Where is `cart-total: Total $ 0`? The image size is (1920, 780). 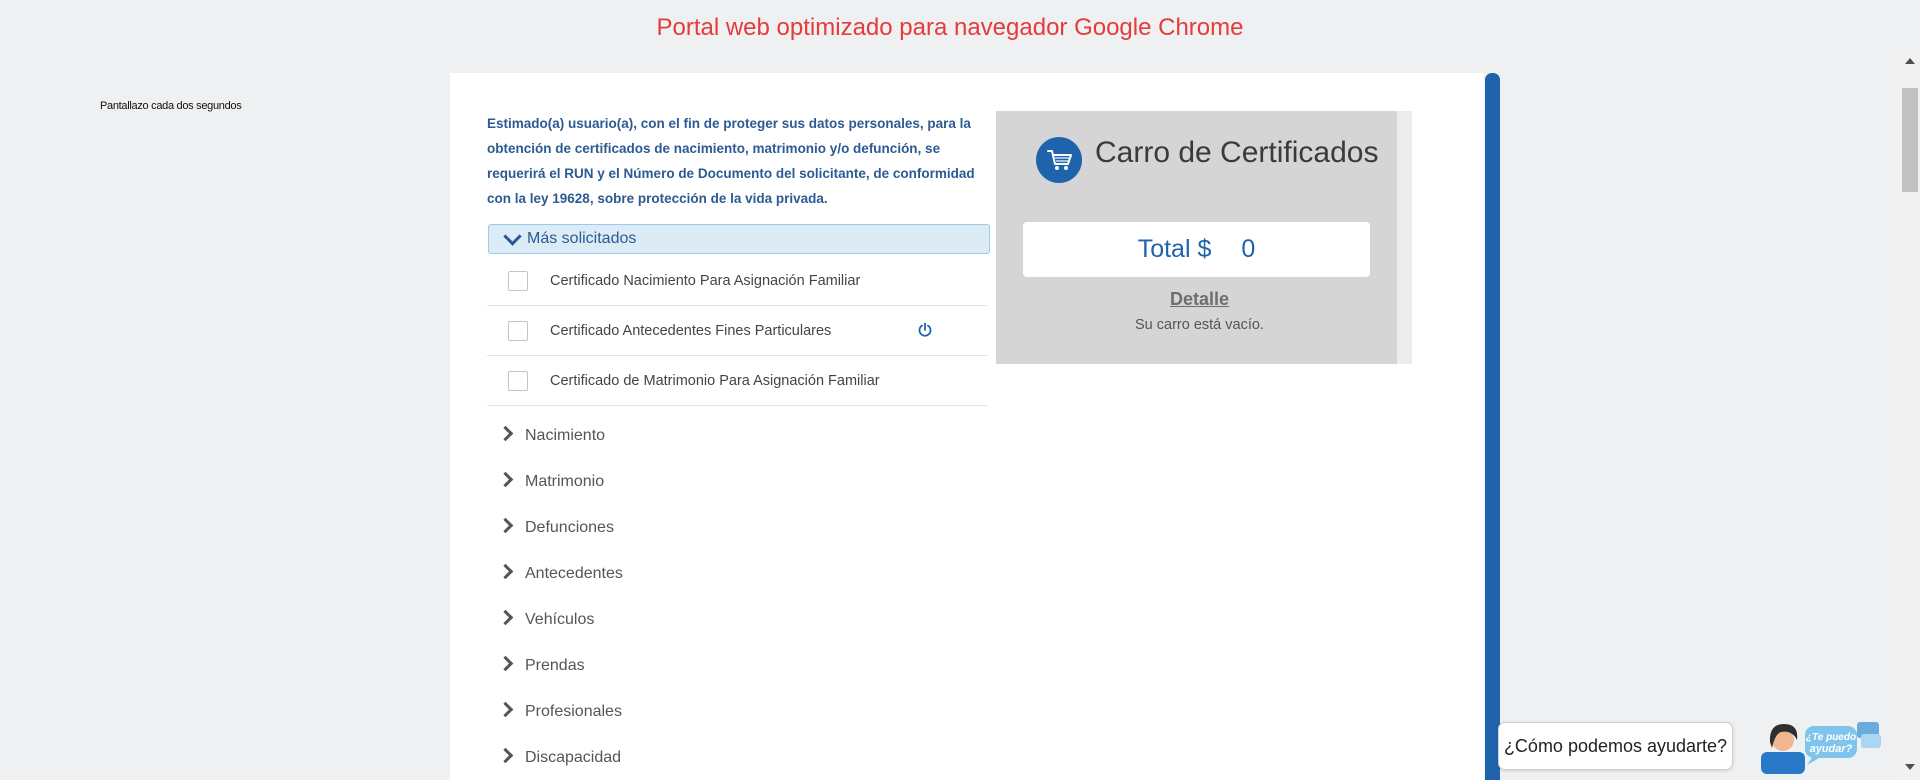 cart-total: Total $ 0 is located at coordinates (1196, 249).